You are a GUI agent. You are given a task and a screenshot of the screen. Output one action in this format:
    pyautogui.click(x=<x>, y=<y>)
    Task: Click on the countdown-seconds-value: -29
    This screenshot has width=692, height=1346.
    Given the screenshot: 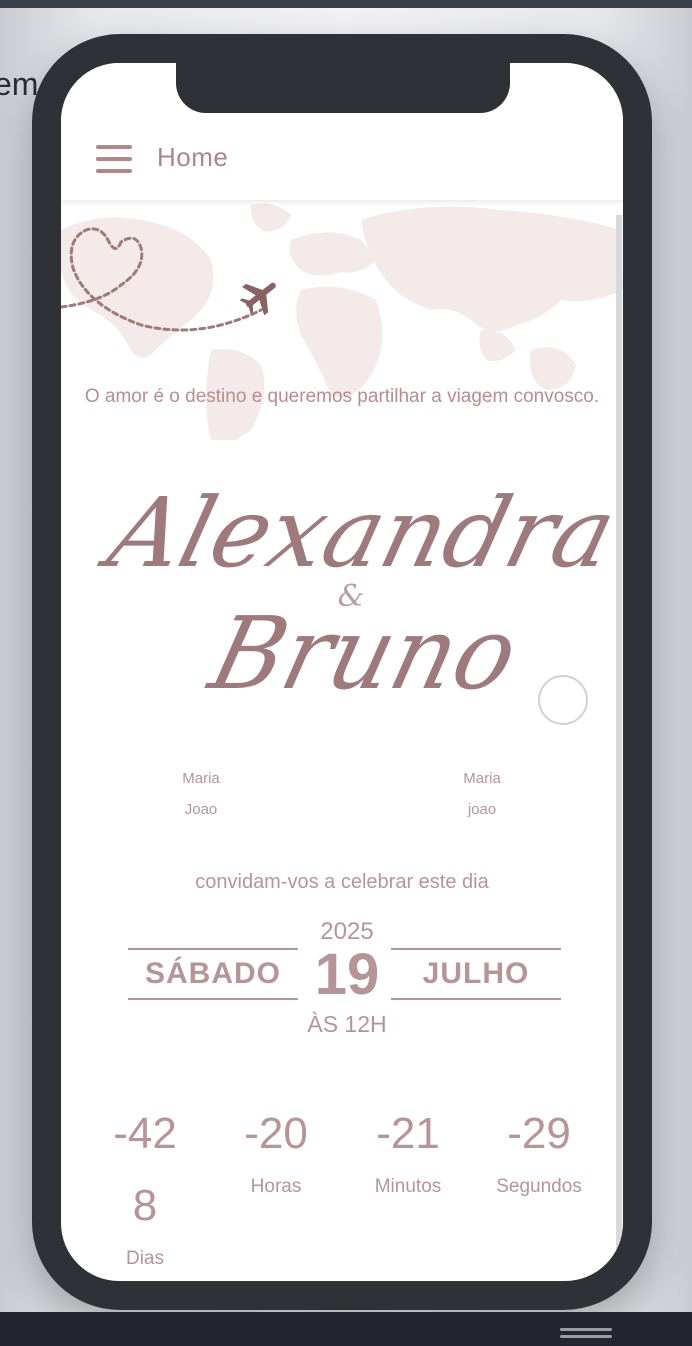 What is the action you would take?
    pyautogui.click(x=539, y=1133)
    